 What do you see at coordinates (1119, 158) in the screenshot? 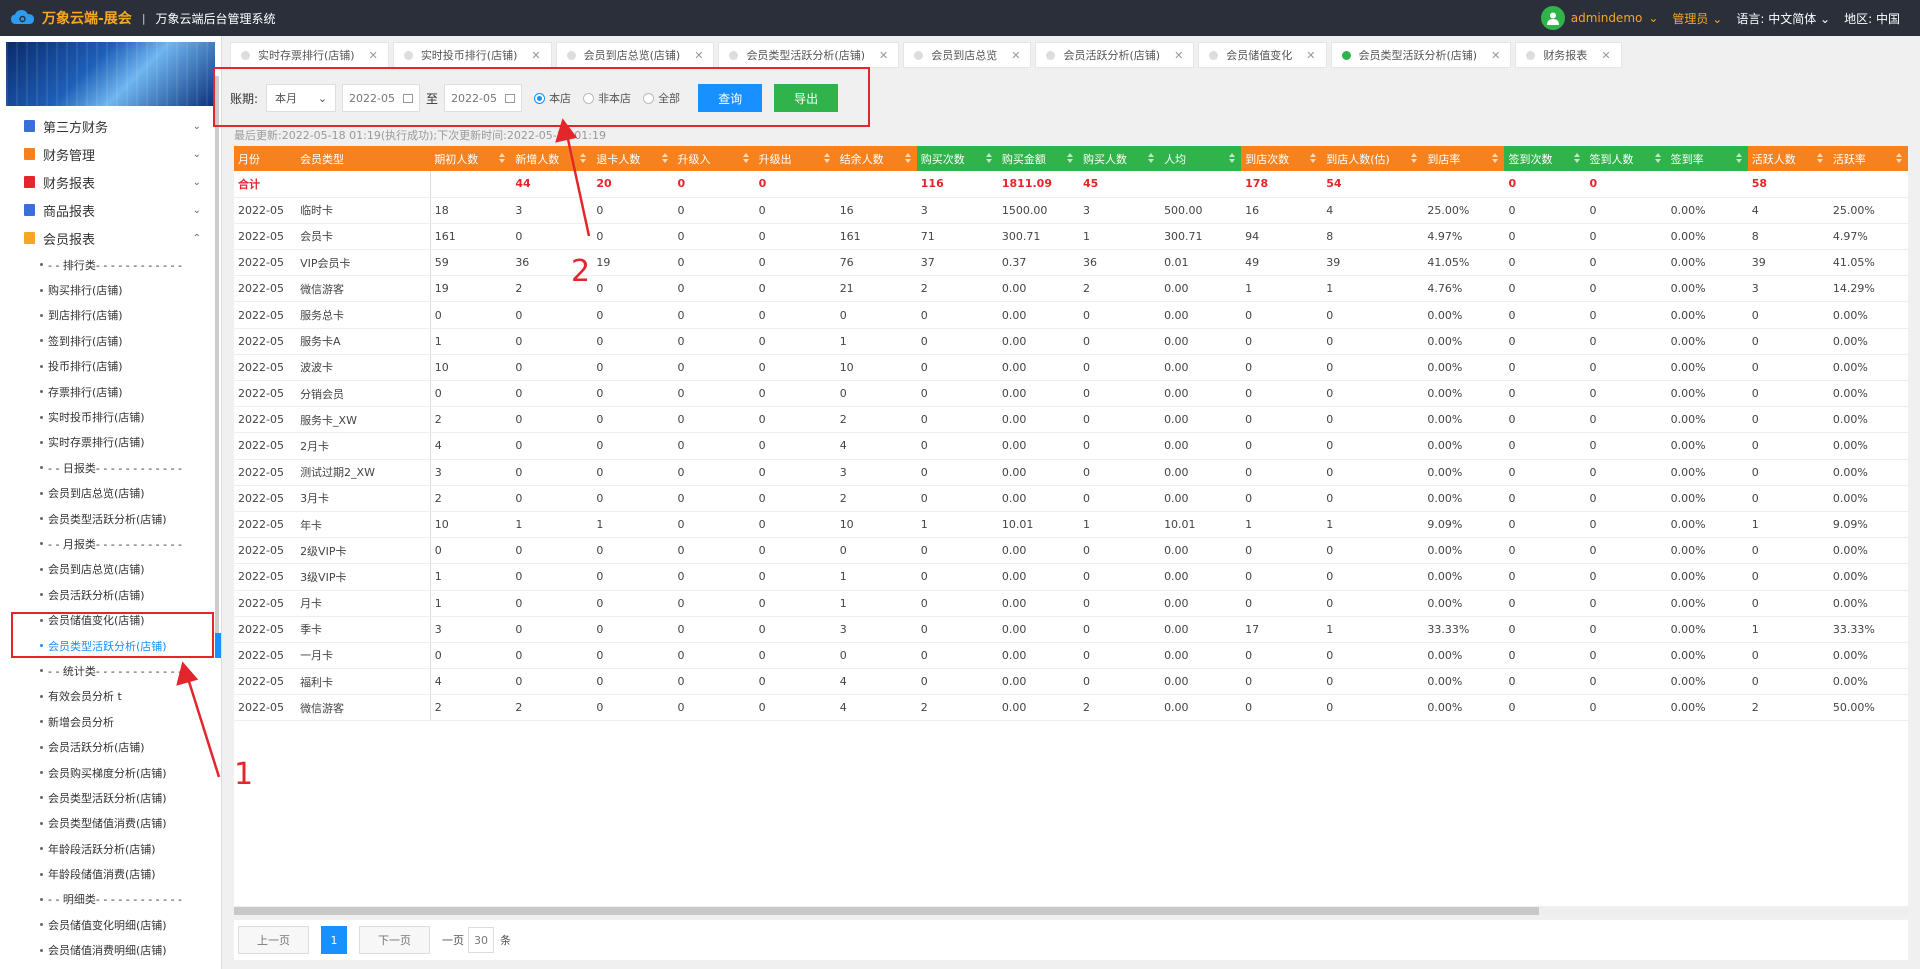
I see `column-header: 购买人数` at bounding box center [1119, 158].